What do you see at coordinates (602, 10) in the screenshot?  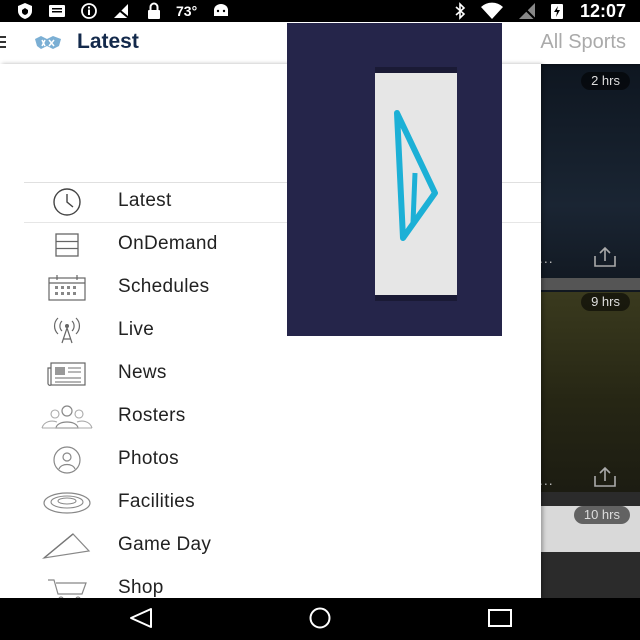 I see `clock-time: 12:07` at bounding box center [602, 10].